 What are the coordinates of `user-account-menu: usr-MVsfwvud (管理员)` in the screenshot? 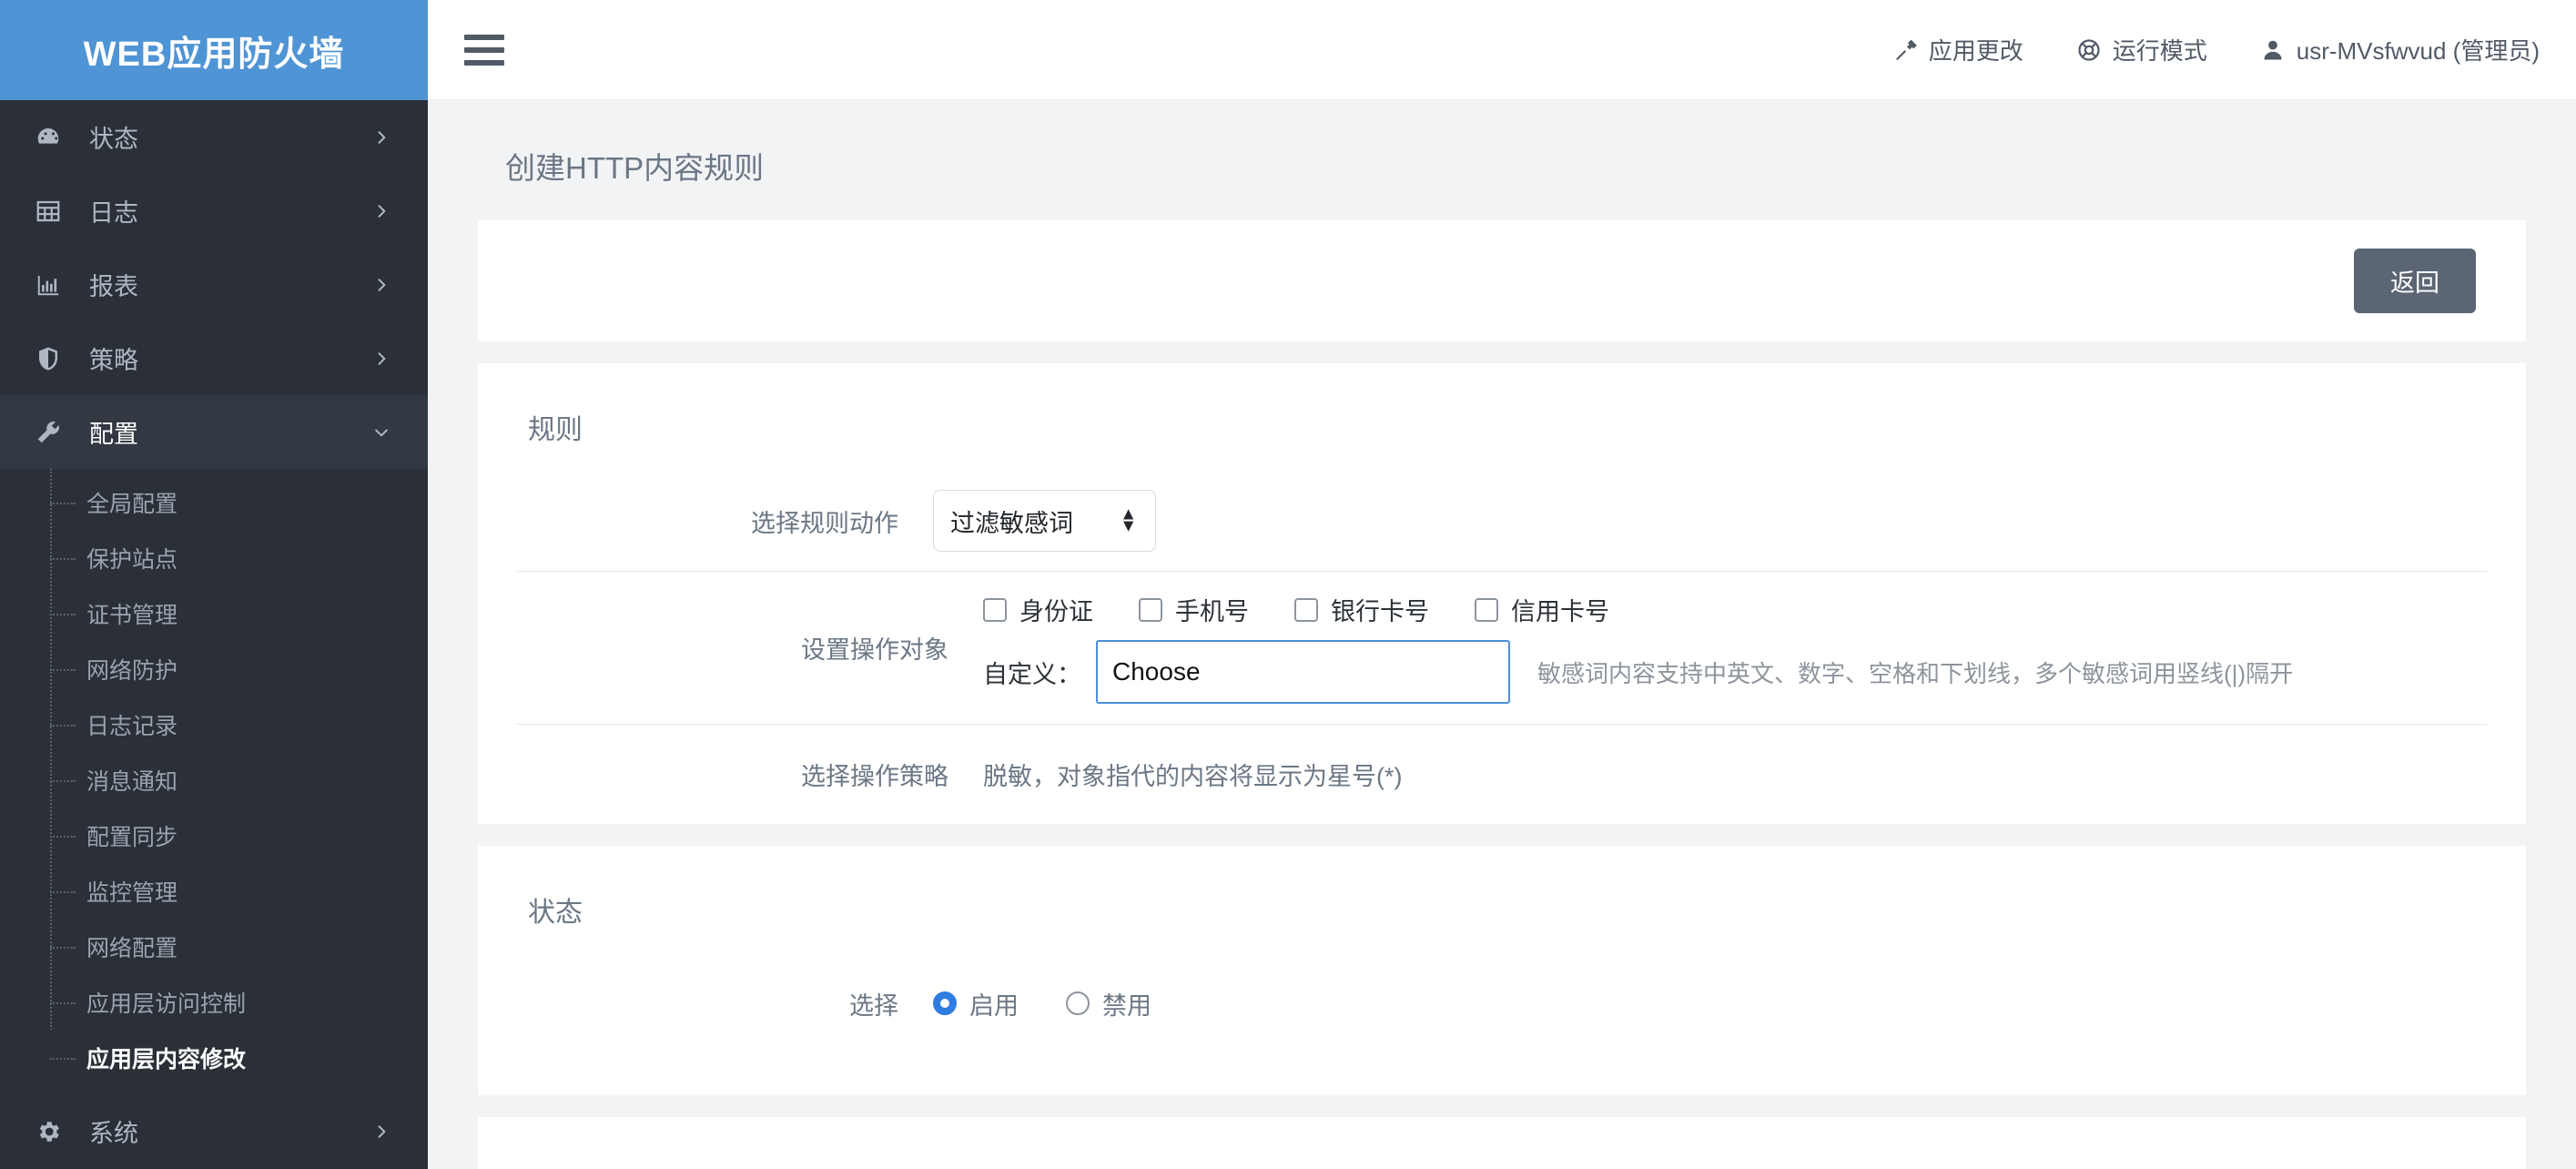 It's located at (2400, 49).